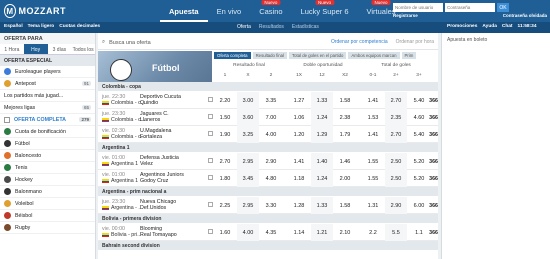  What do you see at coordinates (322, 178) in the screenshot?
I see `odds-cell: 1.24` at bounding box center [322, 178].